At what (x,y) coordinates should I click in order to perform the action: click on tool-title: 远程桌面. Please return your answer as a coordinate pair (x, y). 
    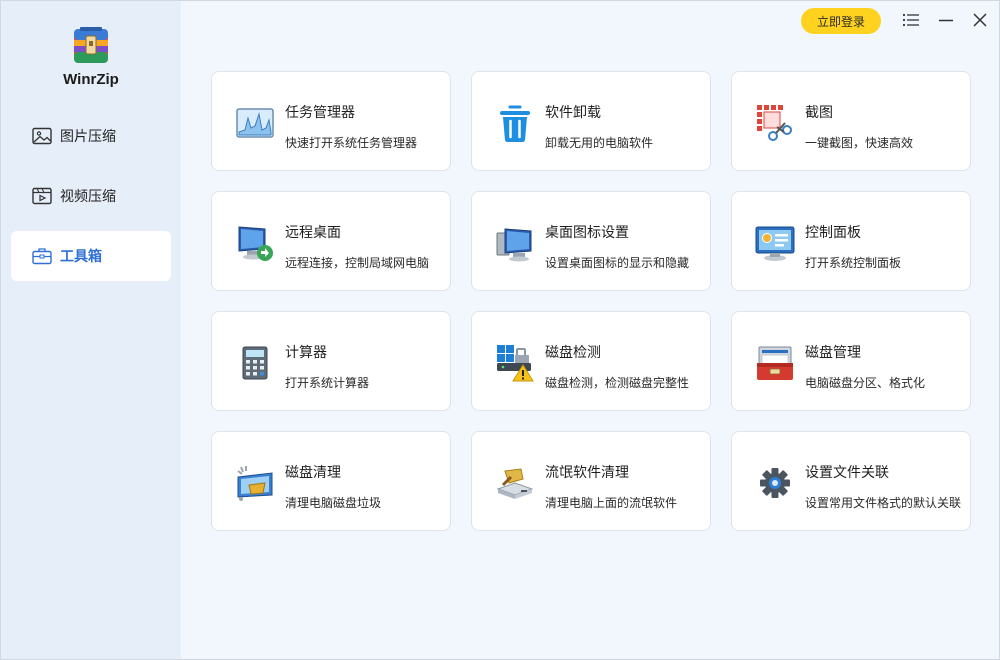
    Looking at the image, I should click on (313, 233).